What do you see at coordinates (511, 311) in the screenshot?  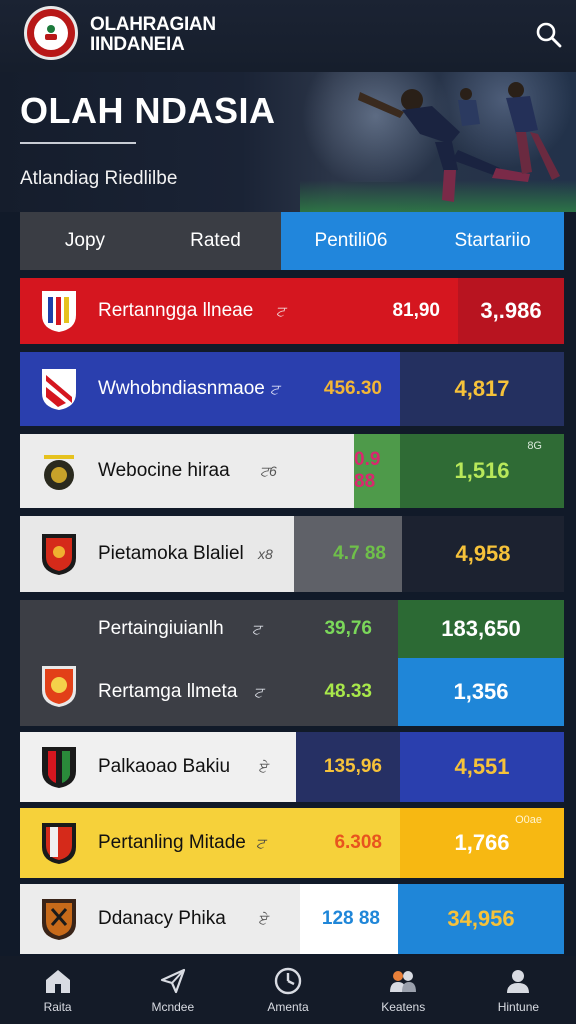 I see `row-score: 3,.986` at bounding box center [511, 311].